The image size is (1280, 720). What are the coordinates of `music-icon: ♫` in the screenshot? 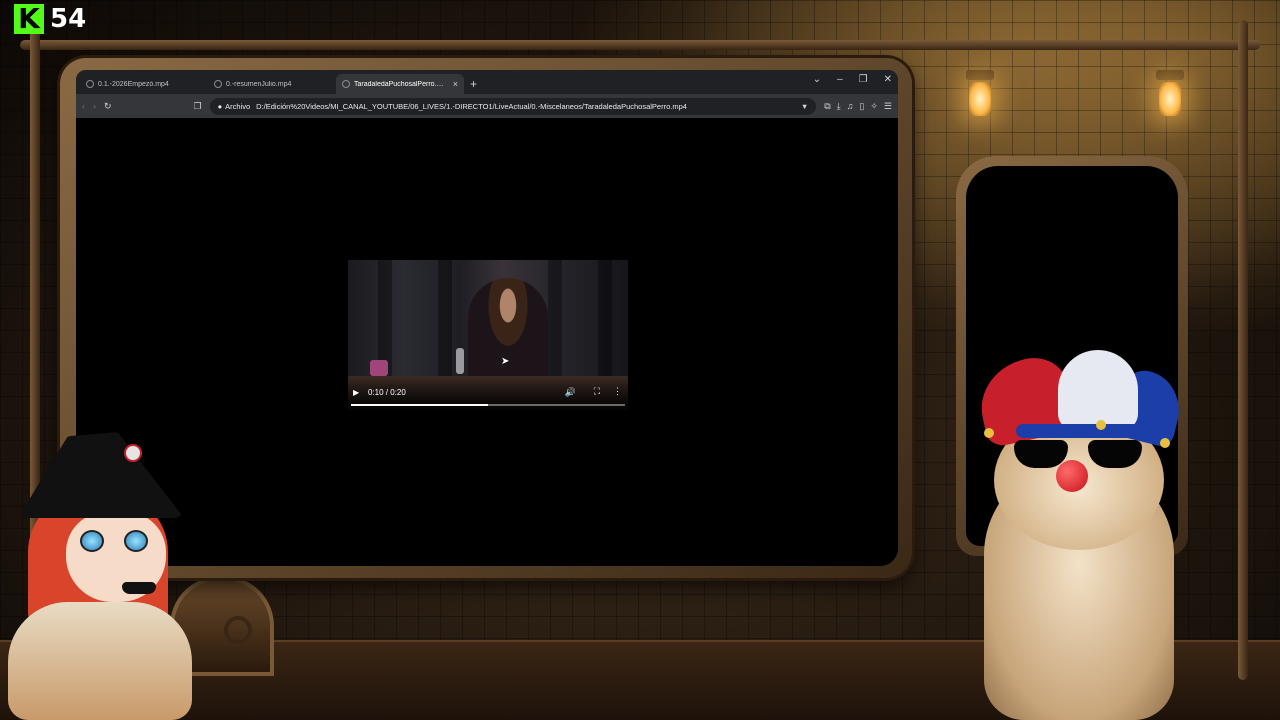 It's located at (850, 106).